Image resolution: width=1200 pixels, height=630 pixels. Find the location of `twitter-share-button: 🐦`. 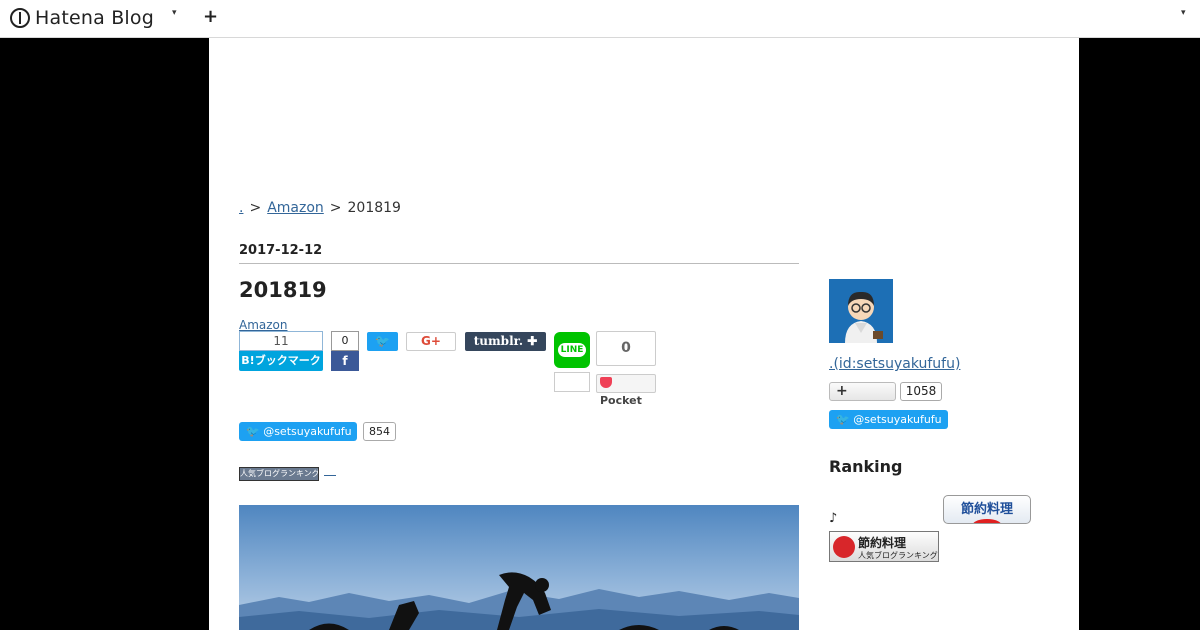

twitter-share-button: 🐦 is located at coordinates (382, 341).